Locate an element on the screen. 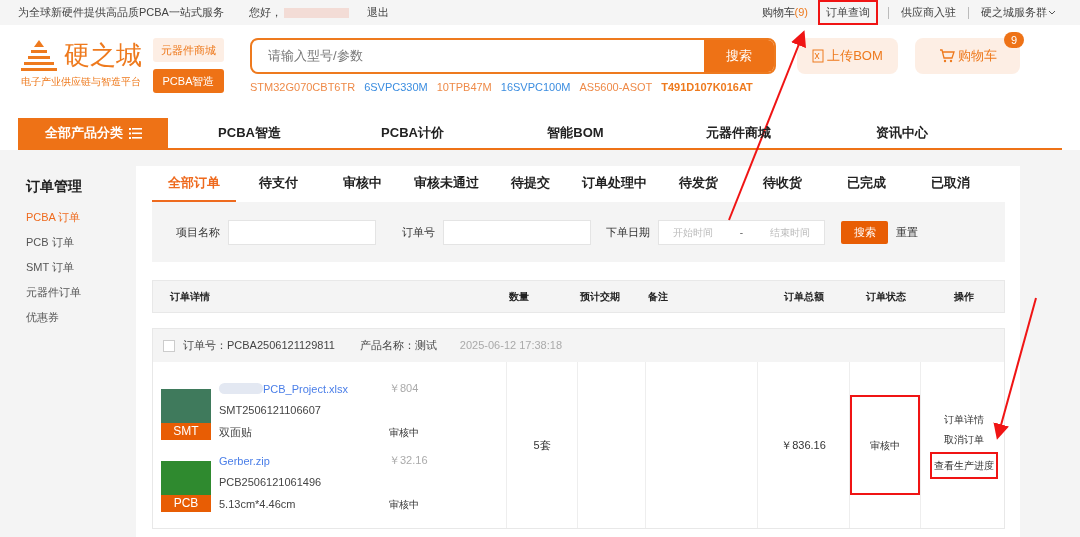  item-price: ￥804 is located at coordinates (404, 388).